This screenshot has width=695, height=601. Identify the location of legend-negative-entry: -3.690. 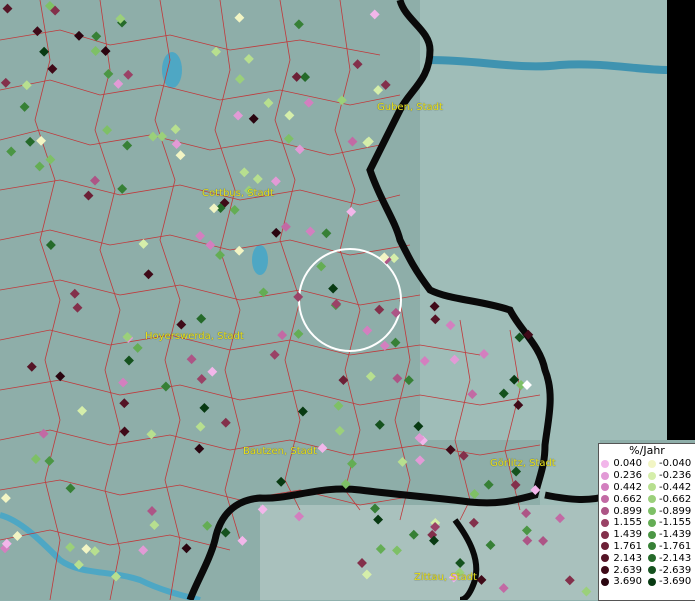
(669, 581).